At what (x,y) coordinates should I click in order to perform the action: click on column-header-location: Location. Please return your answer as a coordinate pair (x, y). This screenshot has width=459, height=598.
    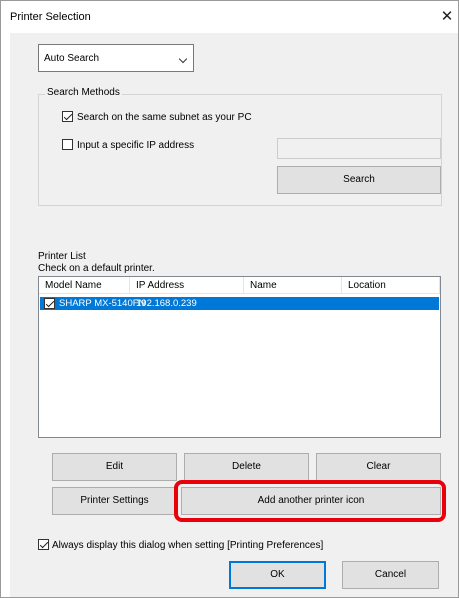
    Looking at the image, I should click on (391, 285).